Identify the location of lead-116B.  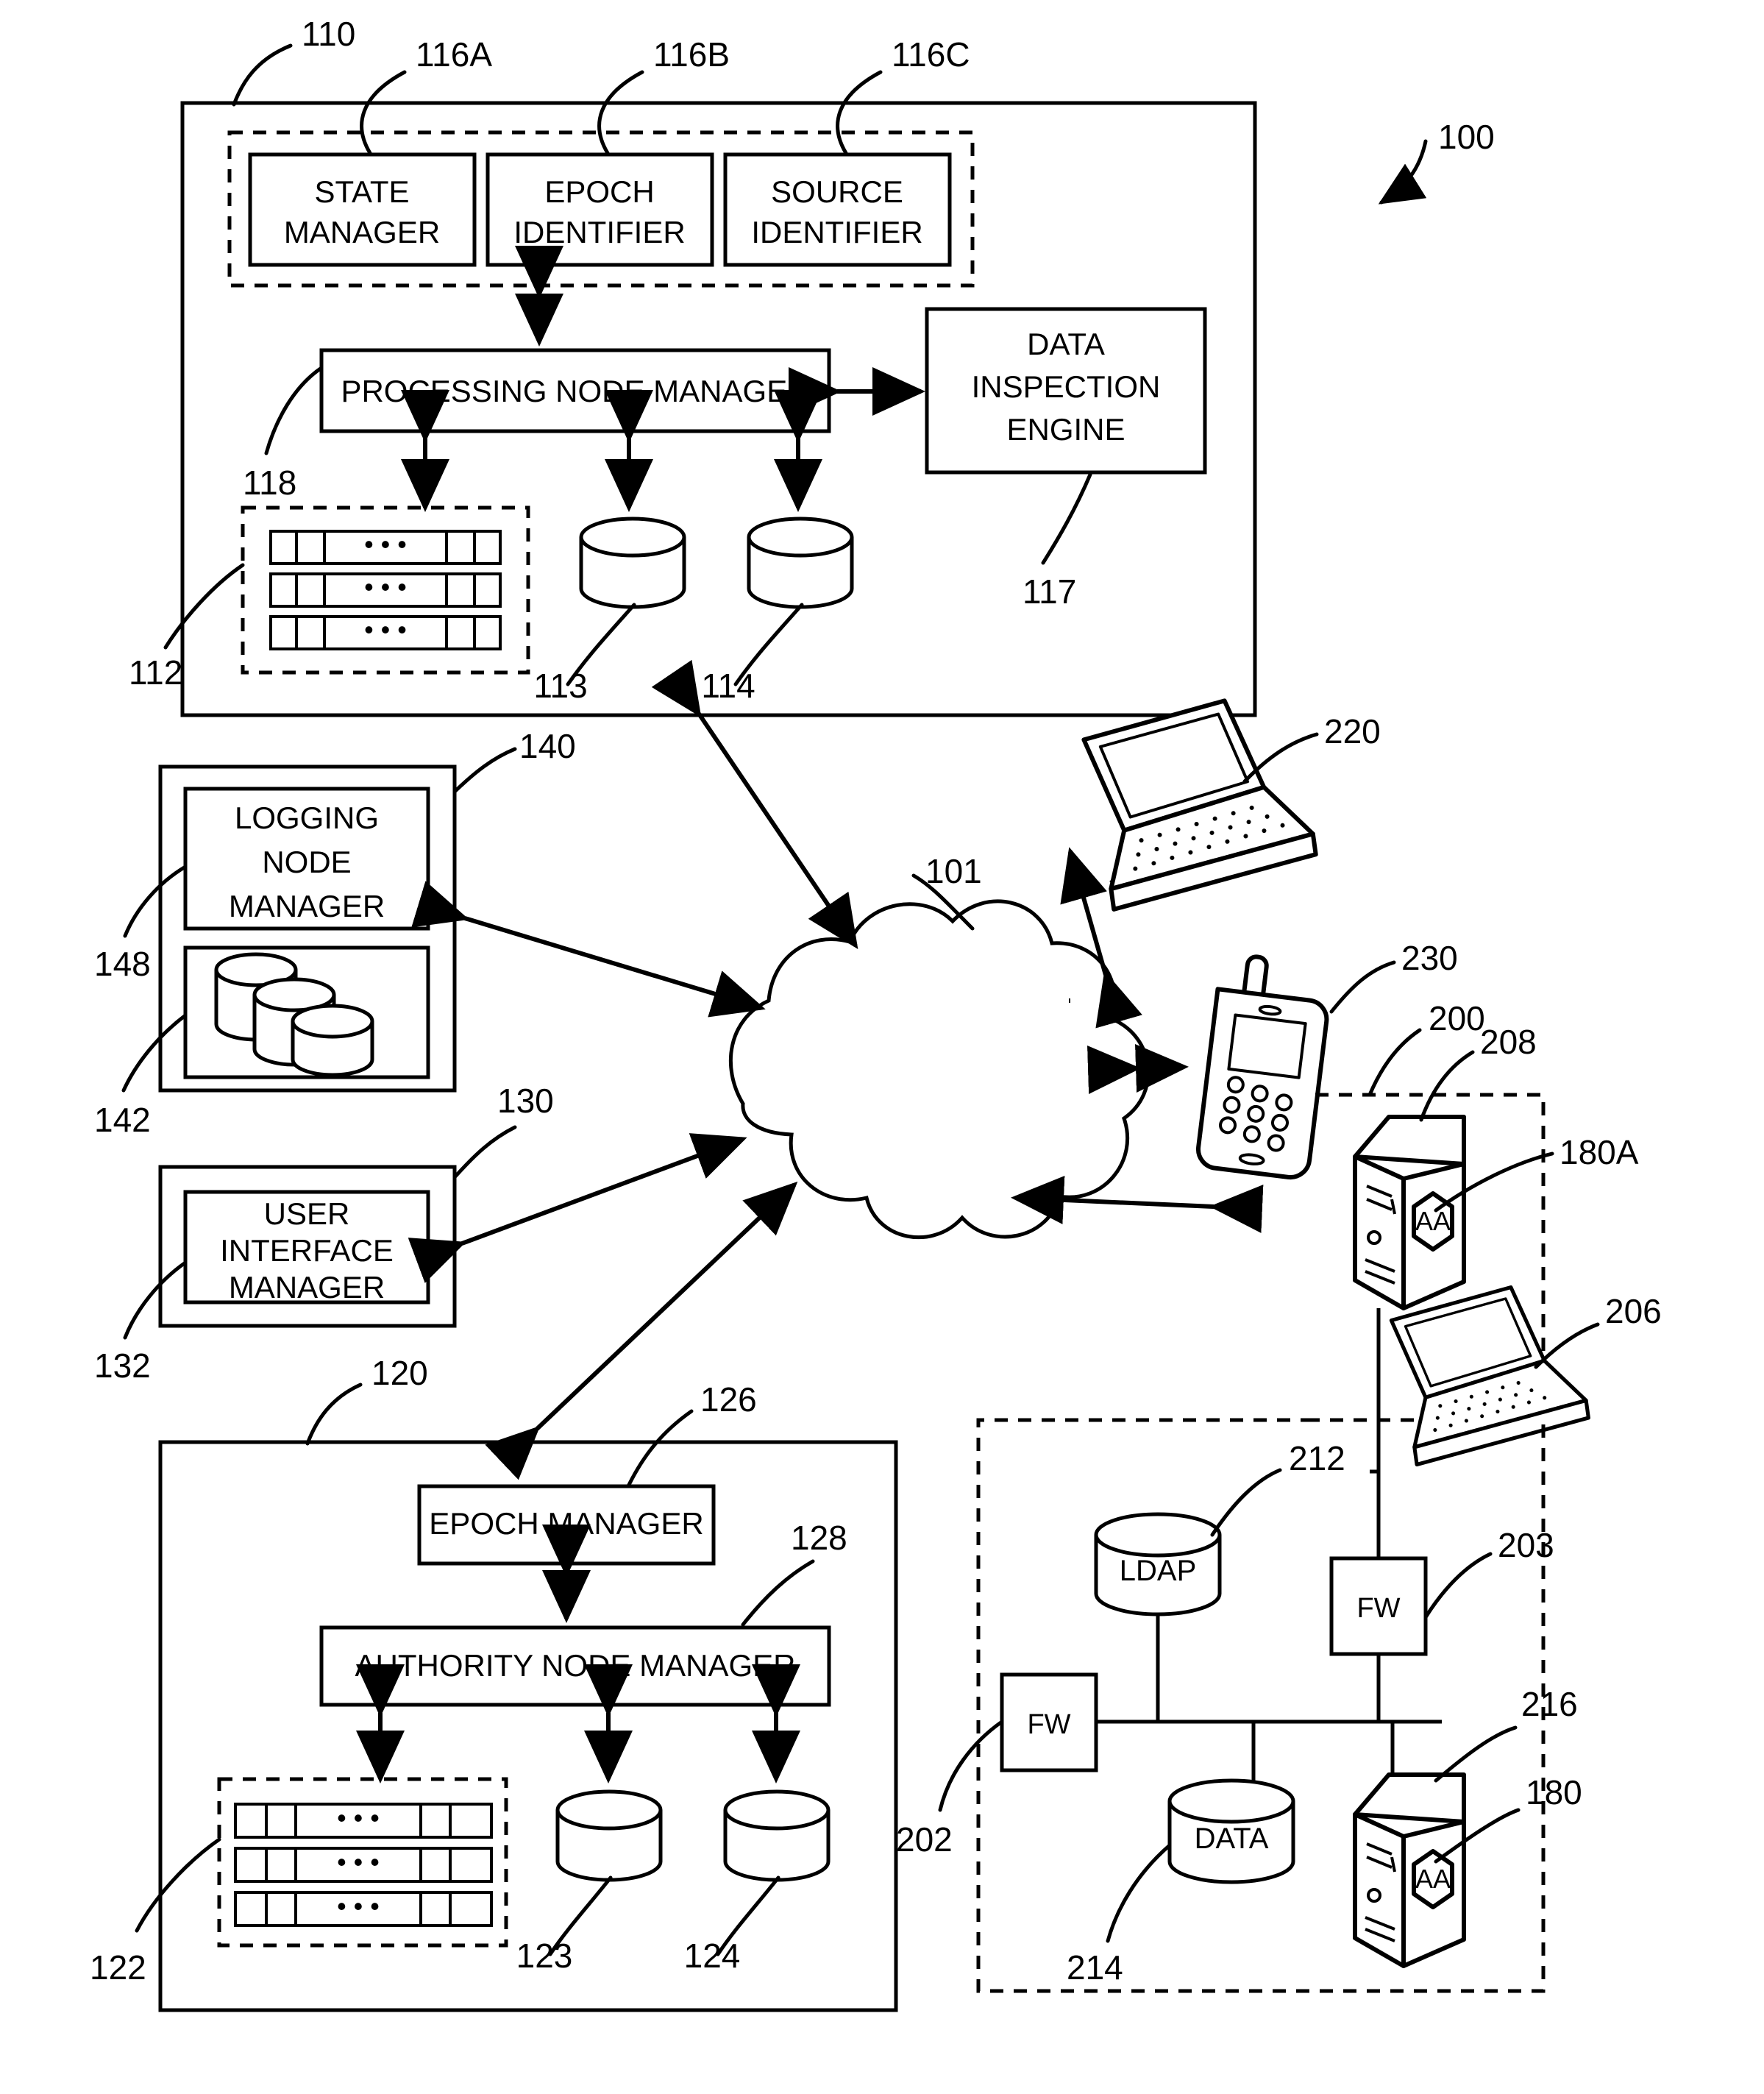
(620, 113).